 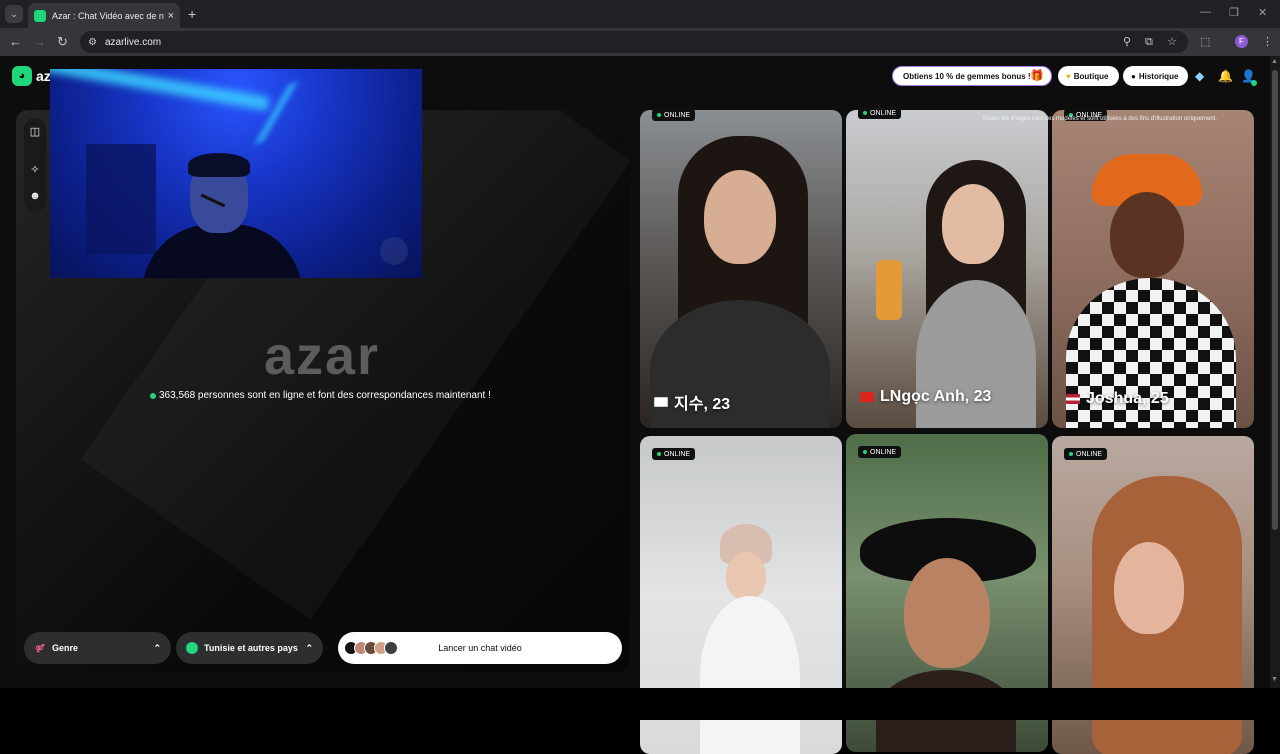 I want to click on address-bar: ⚙ azarlive.com, so click(x=634, y=42).